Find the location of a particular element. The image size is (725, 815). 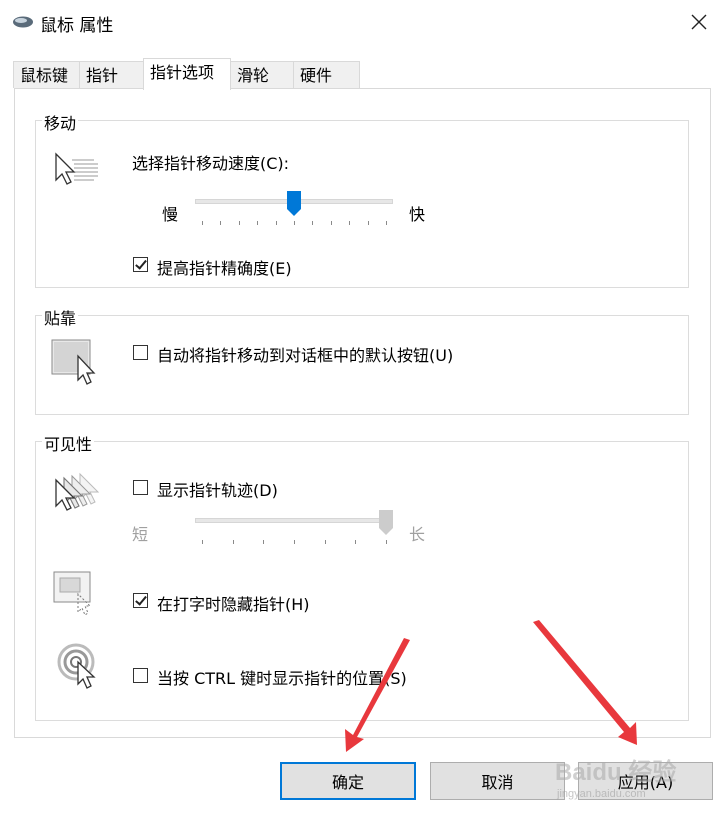

tab-pointers: 指针 is located at coordinates (111, 74).